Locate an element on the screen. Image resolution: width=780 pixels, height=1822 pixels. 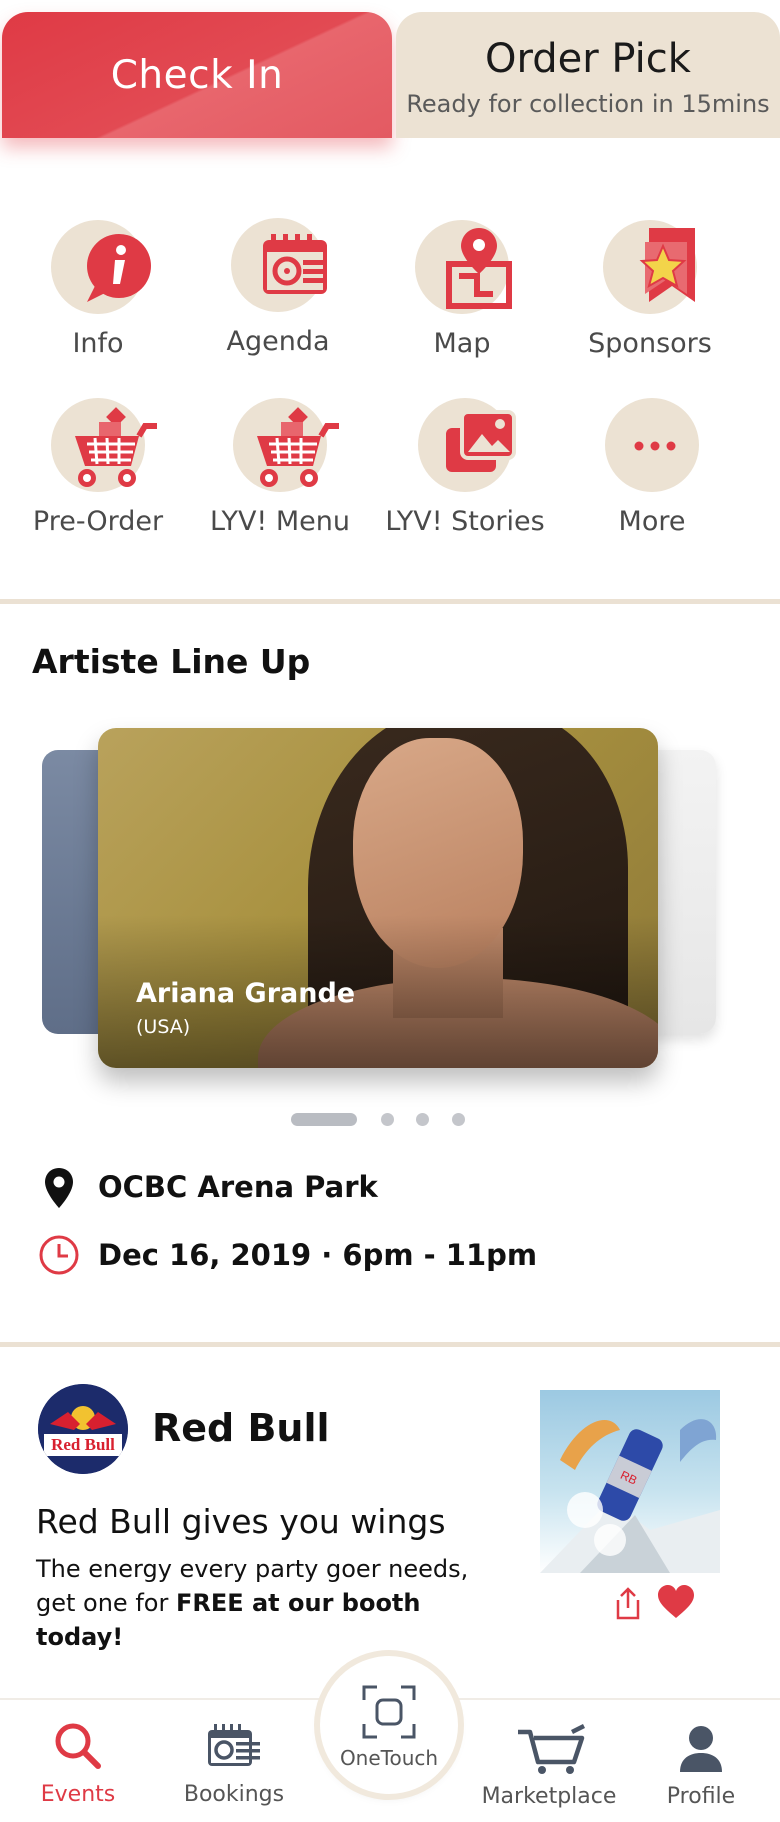
quick-action-info: Info is located at coordinates (98, 289).